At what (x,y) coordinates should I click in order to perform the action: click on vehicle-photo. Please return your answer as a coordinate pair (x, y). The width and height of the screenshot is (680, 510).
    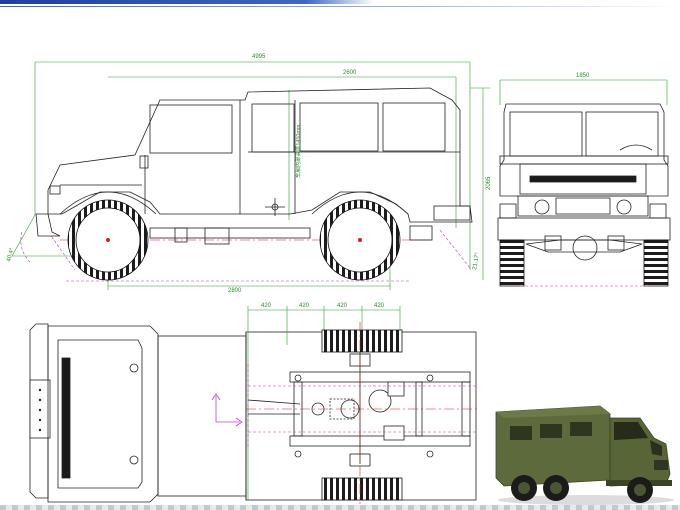
    Looking at the image, I should click on (583, 455).